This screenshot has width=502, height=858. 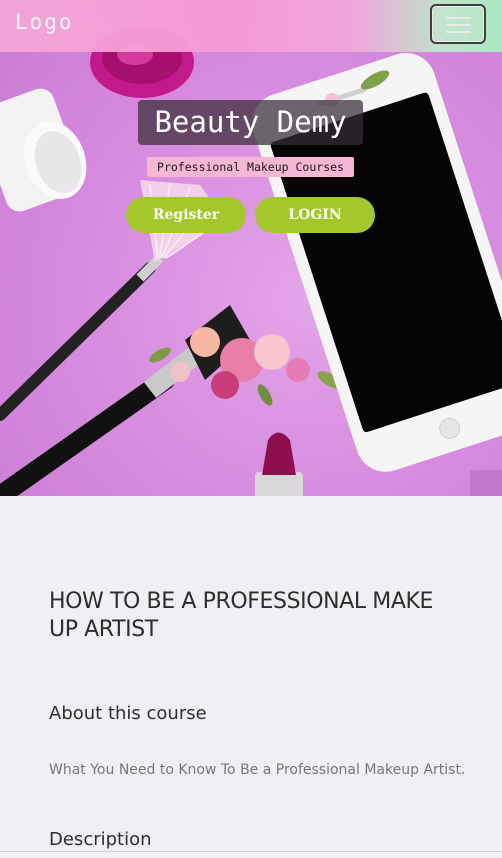 What do you see at coordinates (44, 22) in the screenshot?
I see `logo: Logo` at bounding box center [44, 22].